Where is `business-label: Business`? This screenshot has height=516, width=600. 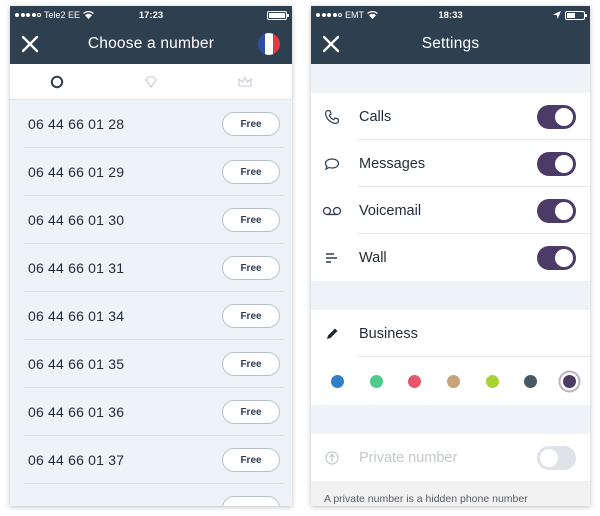
business-label: Business is located at coordinates (388, 333).